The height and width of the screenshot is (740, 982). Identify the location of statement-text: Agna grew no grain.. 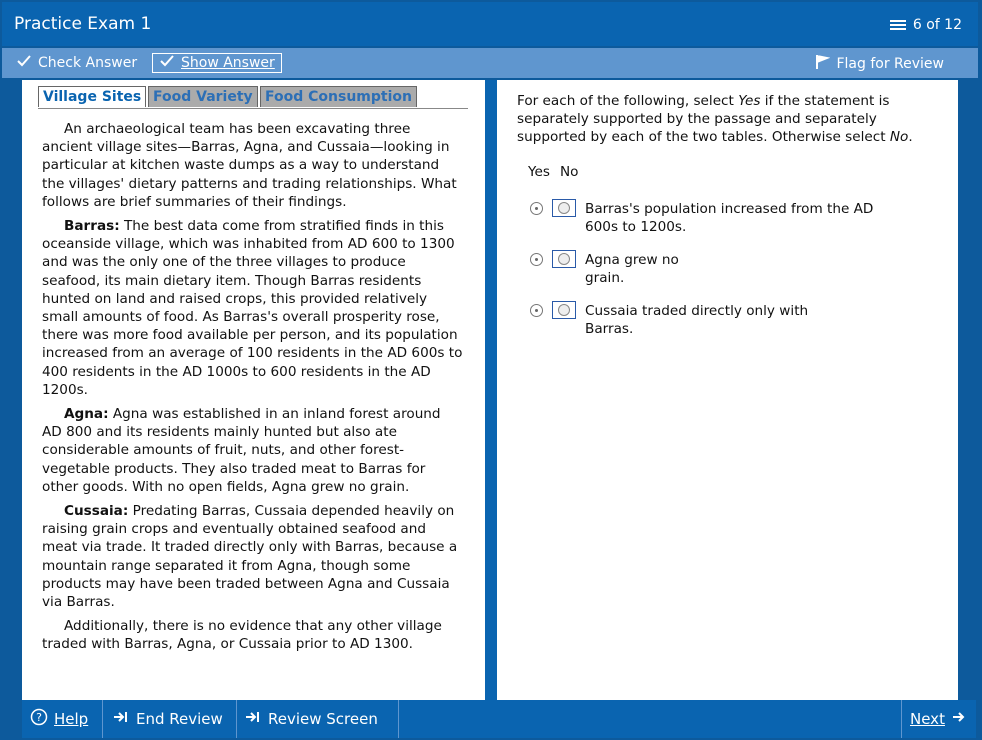
(632, 269).